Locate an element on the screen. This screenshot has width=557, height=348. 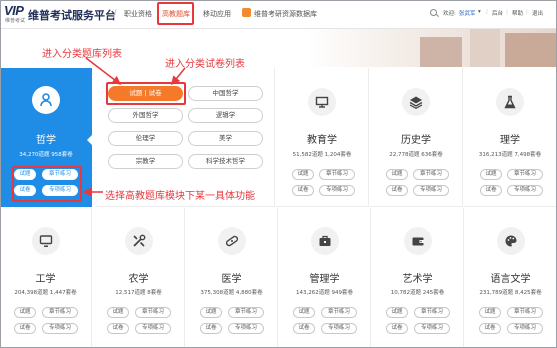
category-name: 医学 is located at coordinates (231, 279).